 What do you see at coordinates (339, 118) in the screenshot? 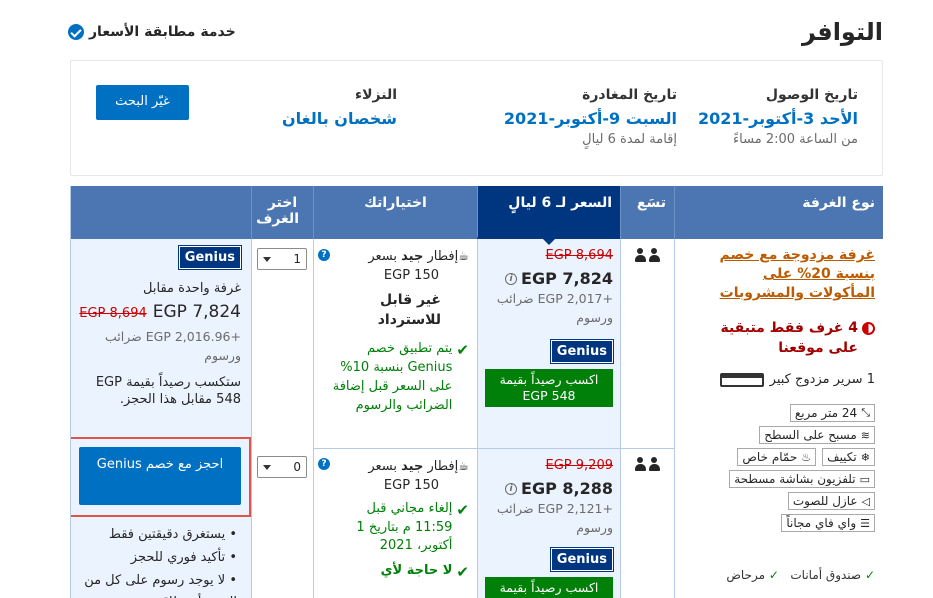
I see `guests-value: شخصان بالغان` at bounding box center [339, 118].